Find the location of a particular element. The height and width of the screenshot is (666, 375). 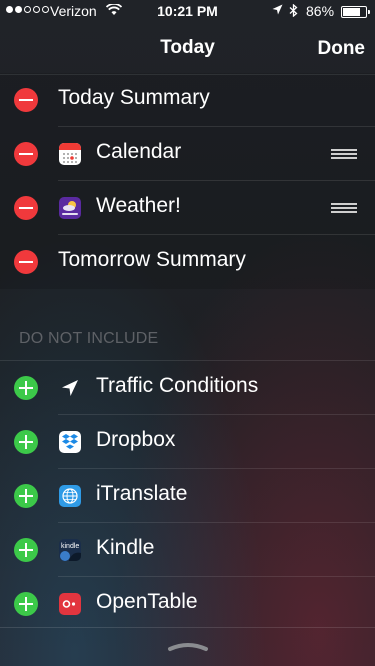

calendar-icon is located at coordinates (70, 154).